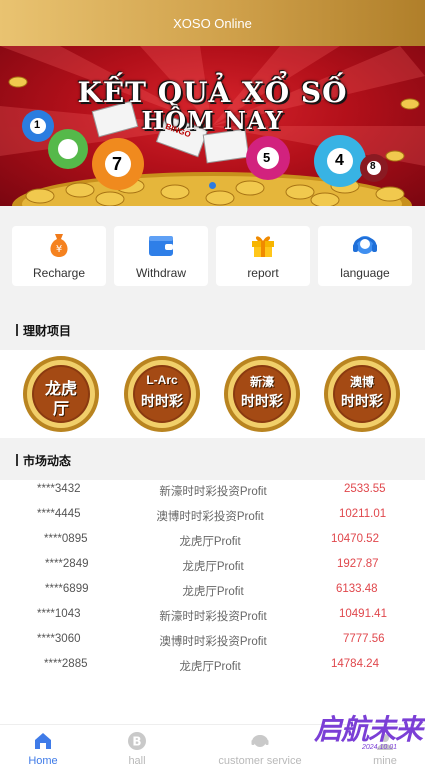 The height and width of the screenshot is (776, 425). I want to click on app-header: XOSO Online, so click(212, 23).